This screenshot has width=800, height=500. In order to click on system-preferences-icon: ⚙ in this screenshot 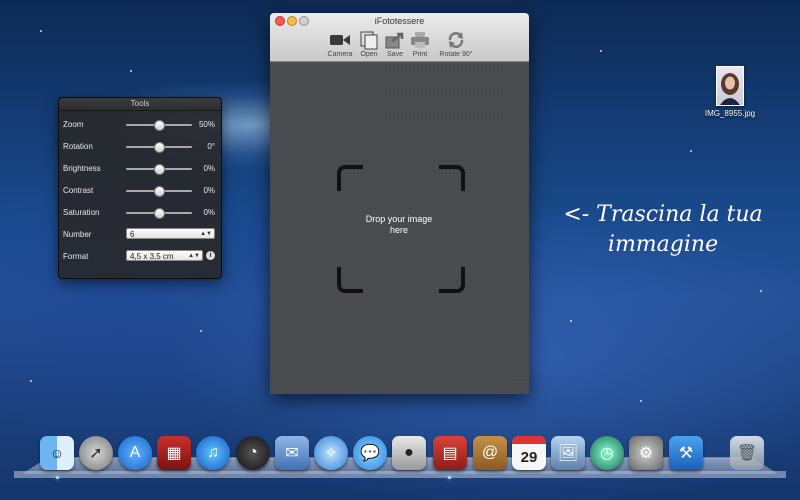, I will do `click(646, 453)`.